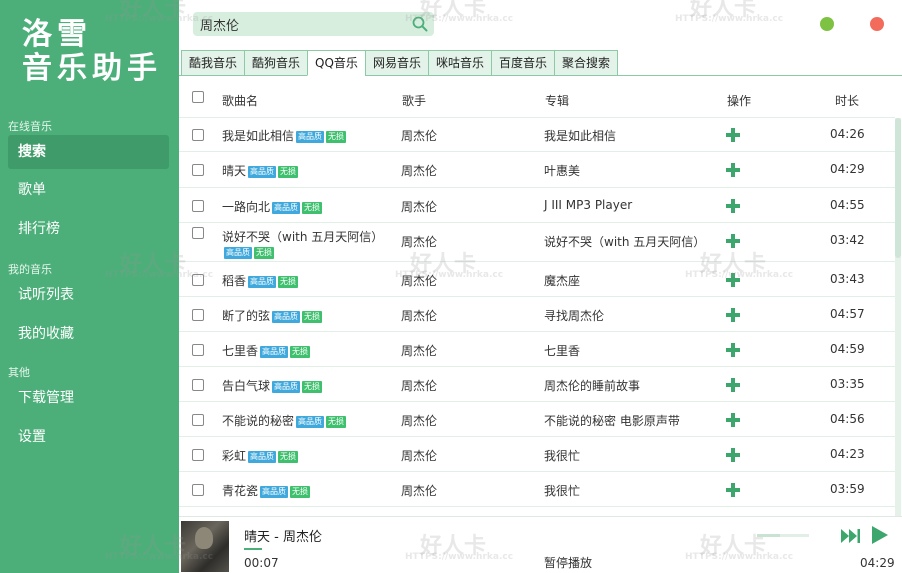 The width and height of the screenshot is (902, 573). What do you see at coordinates (827, 24) in the screenshot?
I see `minimize-button` at bounding box center [827, 24].